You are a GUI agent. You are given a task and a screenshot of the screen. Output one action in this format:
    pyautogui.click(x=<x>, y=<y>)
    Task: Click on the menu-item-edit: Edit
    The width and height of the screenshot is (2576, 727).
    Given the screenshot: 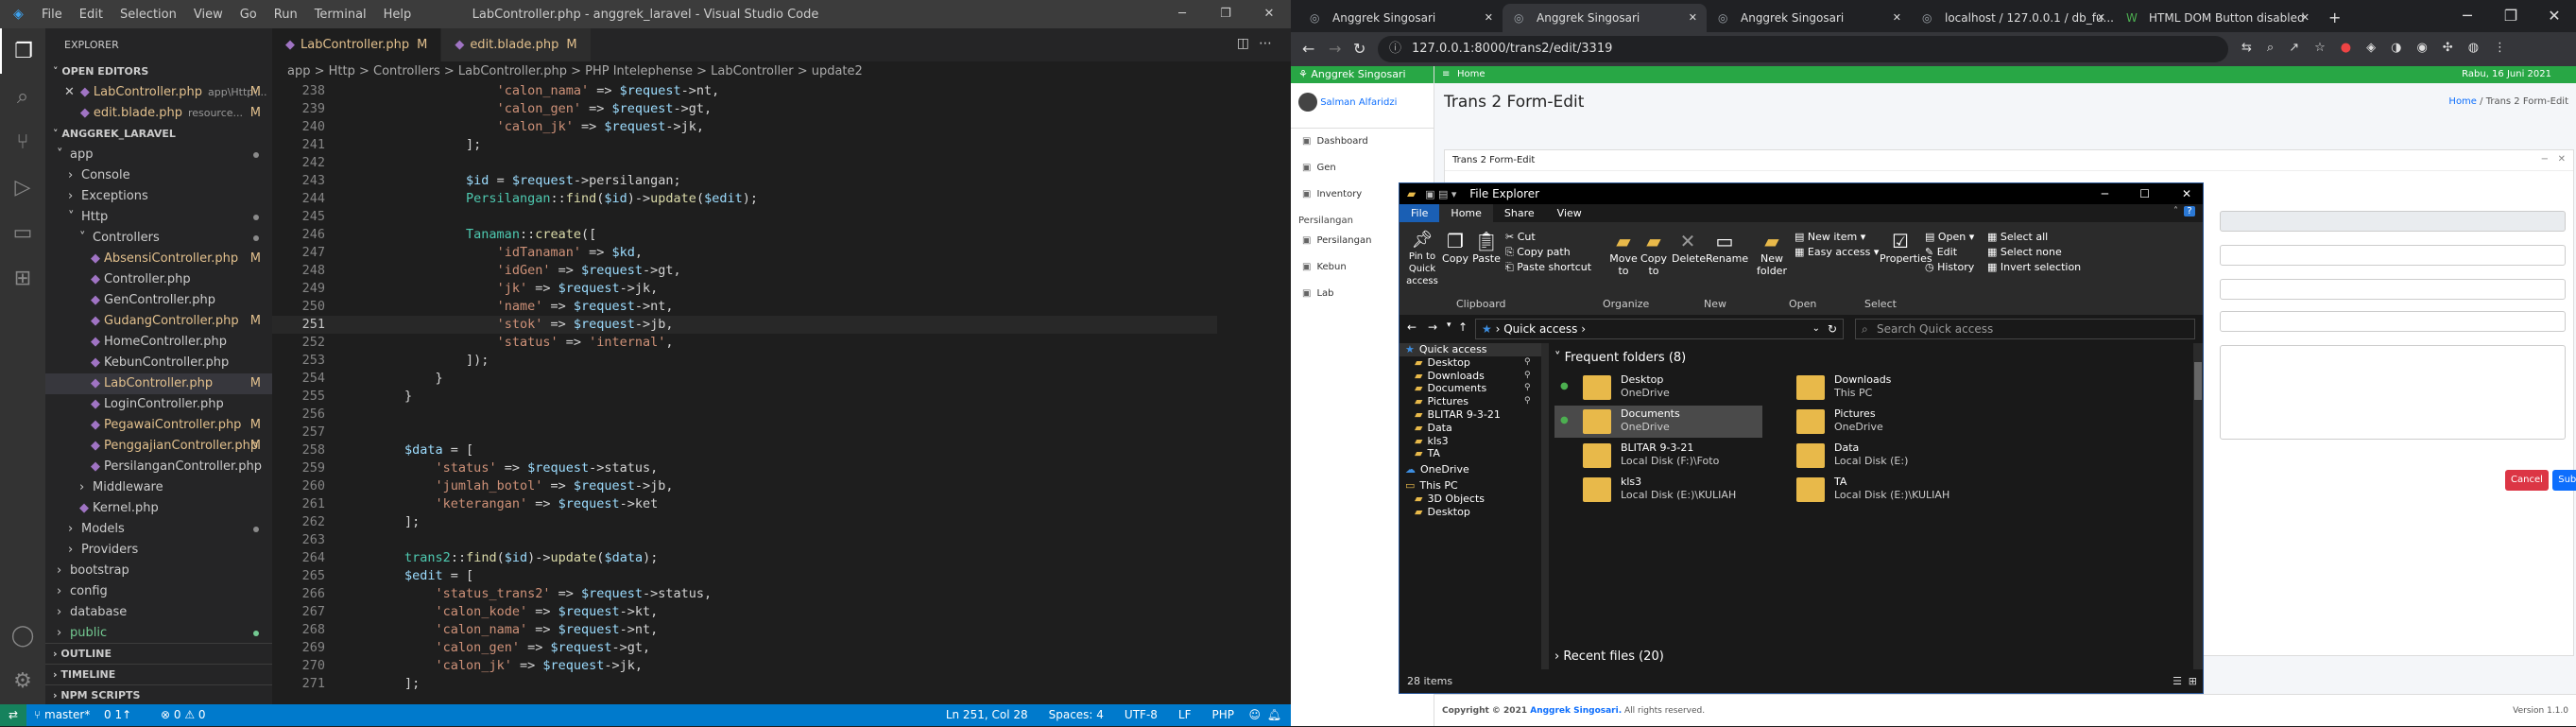 What is the action you would take?
    pyautogui.click(x=91, y=15)
    